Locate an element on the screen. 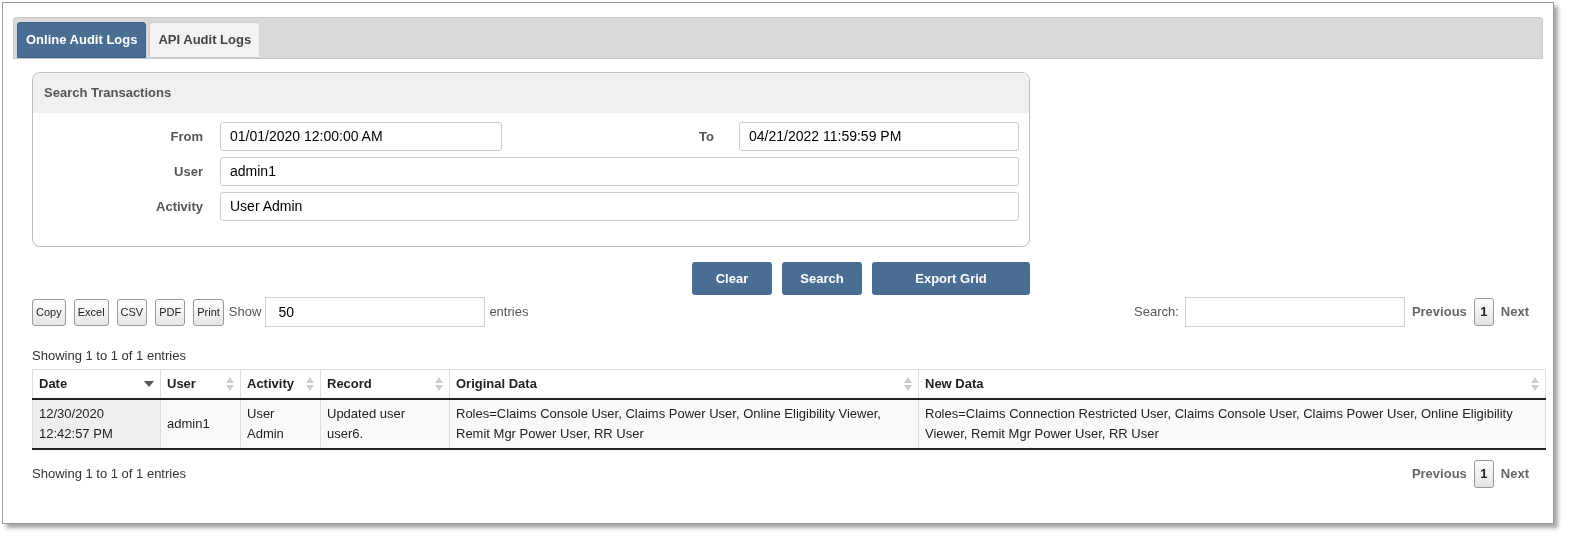 This screenshot has width=1588, height=537. table-cell: 12/30/2020 12:42:57 PM is located at coordinates (96, 424).